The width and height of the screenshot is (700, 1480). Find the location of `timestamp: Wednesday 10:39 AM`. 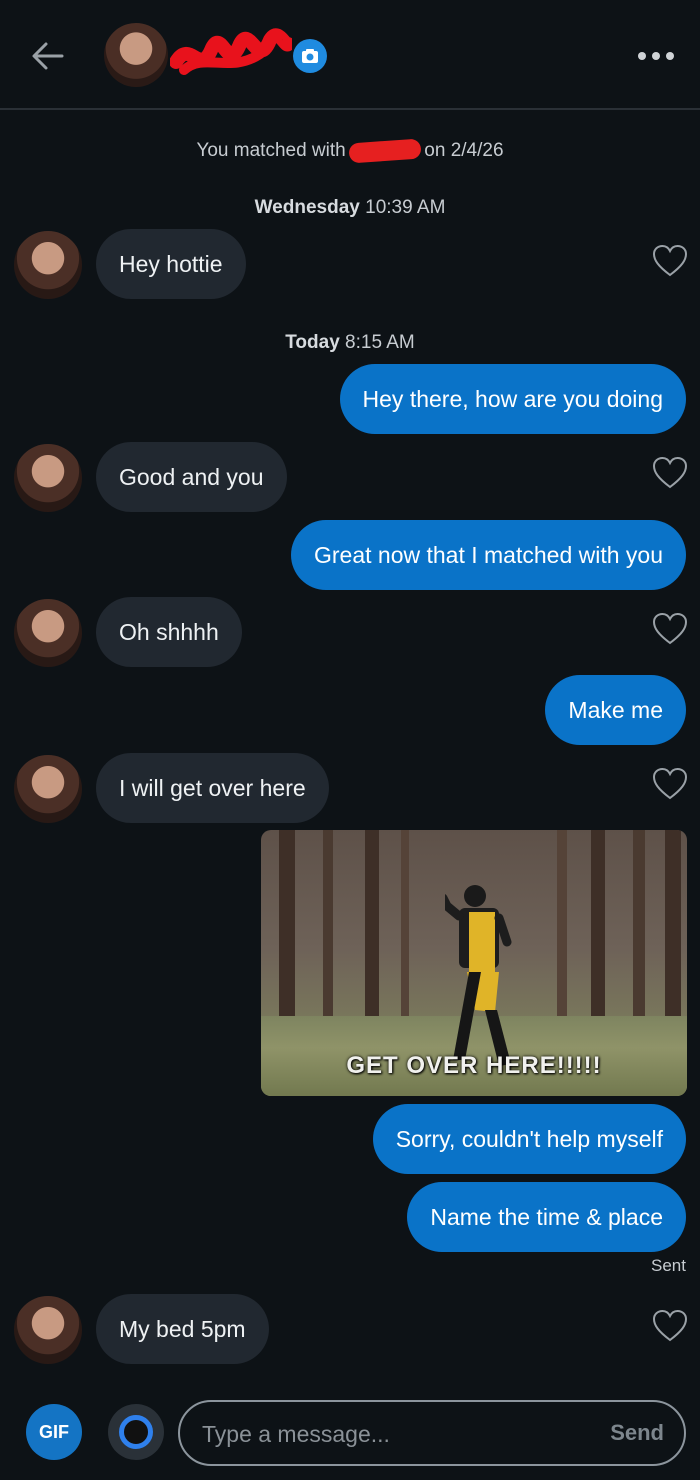

timestamp: Wednesday 10:39 AM is located at coordinates (350, 208).